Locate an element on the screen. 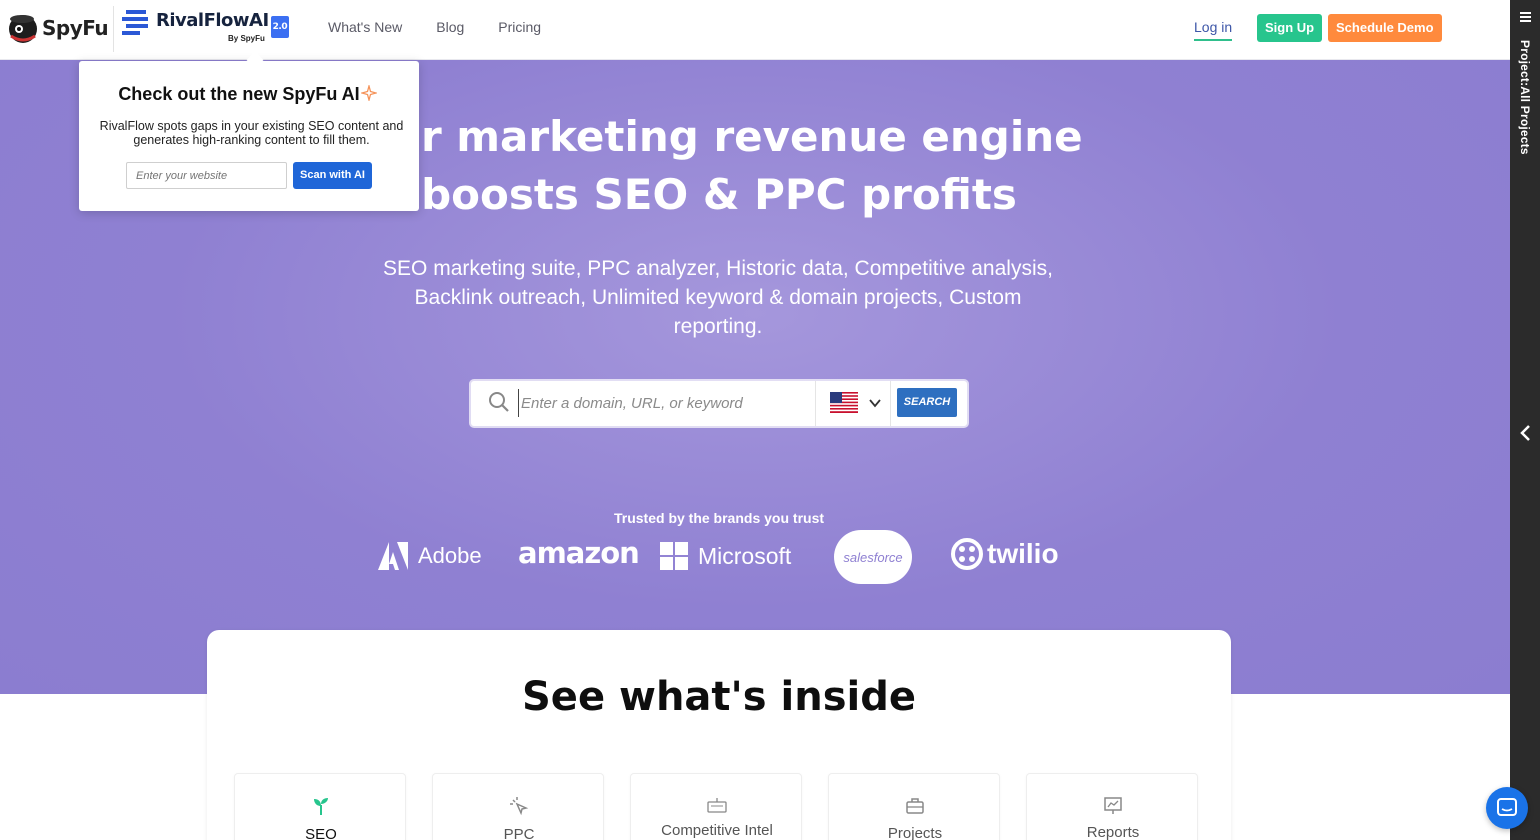 The height and width of the screenshot is (840, 1540). inside-title: See what's inside is located at coordinates (719, 697).